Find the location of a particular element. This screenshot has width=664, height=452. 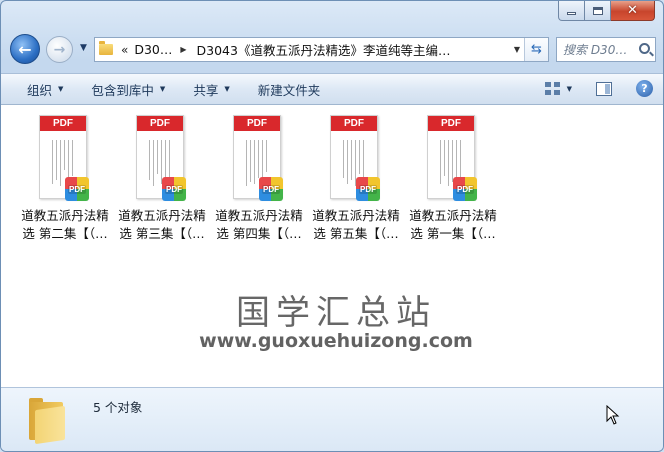

maximize-button is located at coordinates (598, 11).